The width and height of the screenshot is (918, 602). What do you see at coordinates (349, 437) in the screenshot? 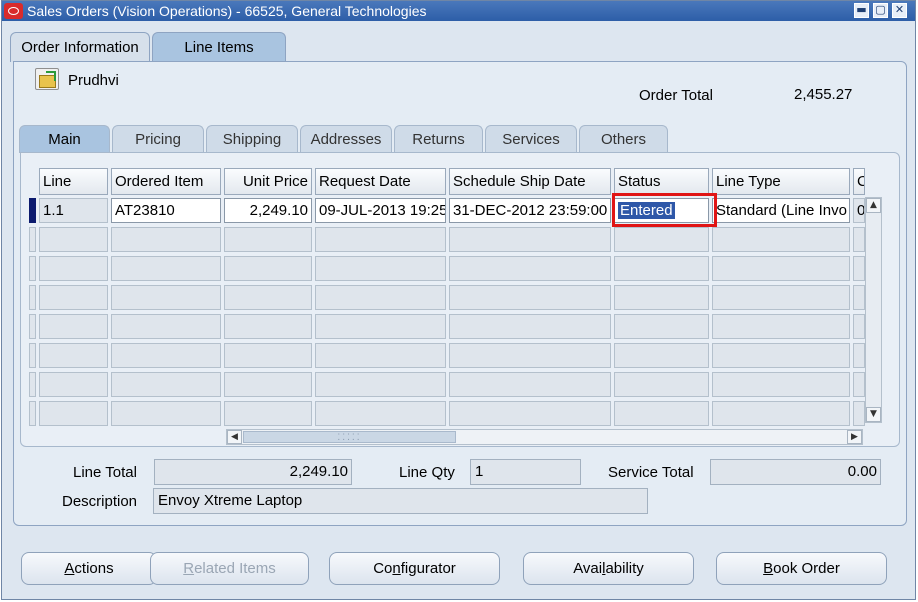
I see `horizontal-scroll-thumb: ⁚⁚⁚⁚⁚` at bounding box center [349, 437].